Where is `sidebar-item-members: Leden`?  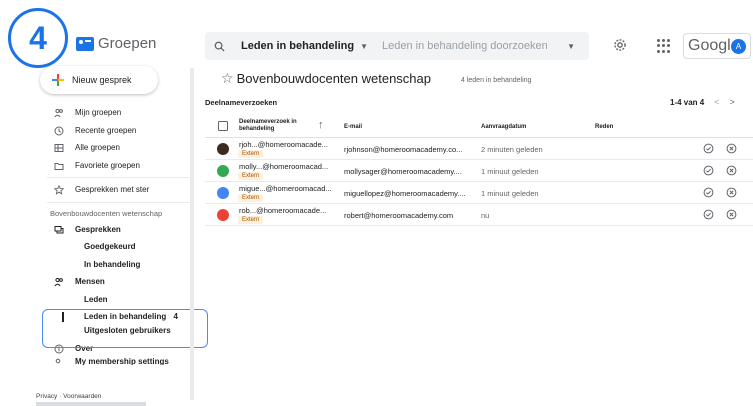
sidebar-item-members: Leden is located at coordinates (110, 300).